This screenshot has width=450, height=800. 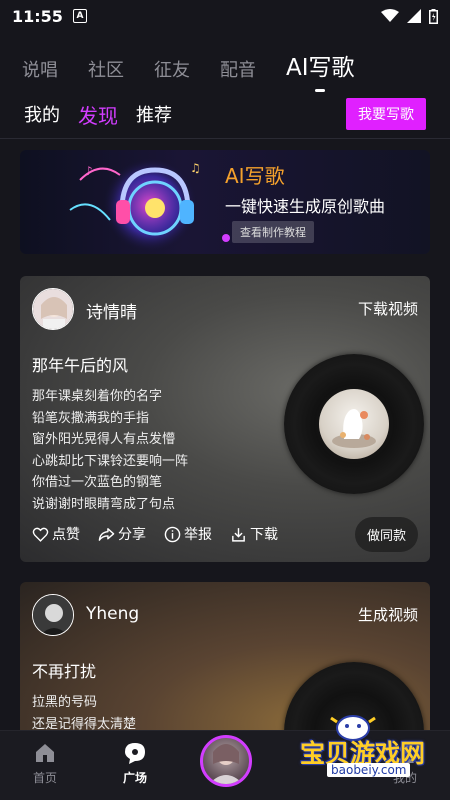 What do you see at coordinates (111, 310) in the screenshot?
I see `user-name: 诗情晴` at bounding box center [111, 310].